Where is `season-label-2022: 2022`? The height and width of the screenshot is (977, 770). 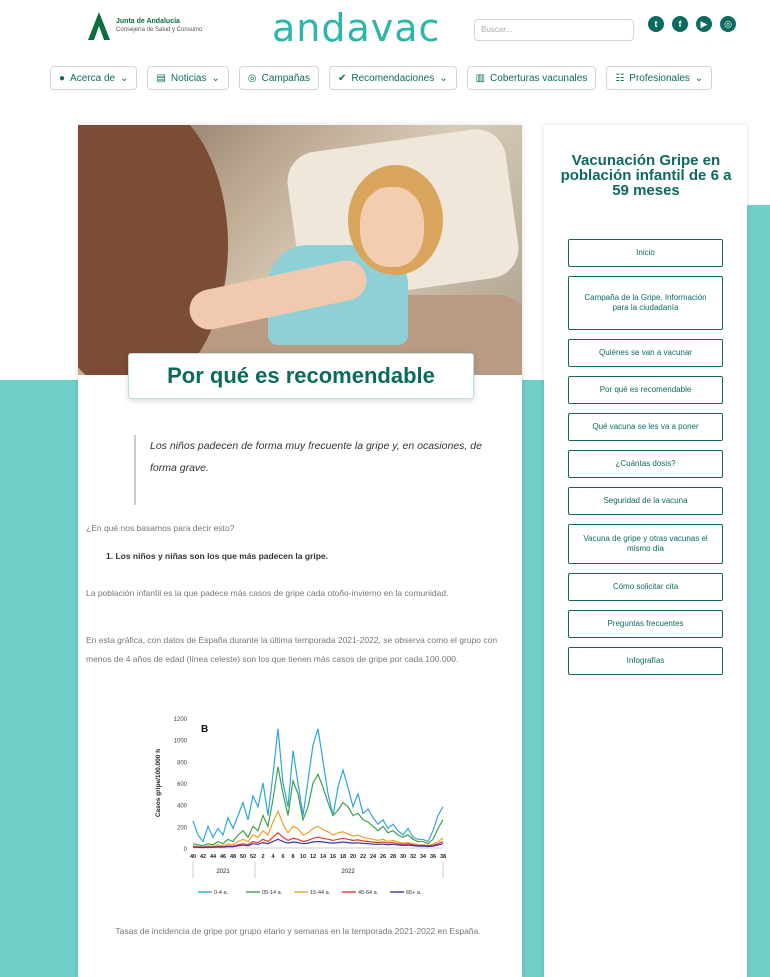
season-label-2022: 2022 is located at coordinates (348, 872).